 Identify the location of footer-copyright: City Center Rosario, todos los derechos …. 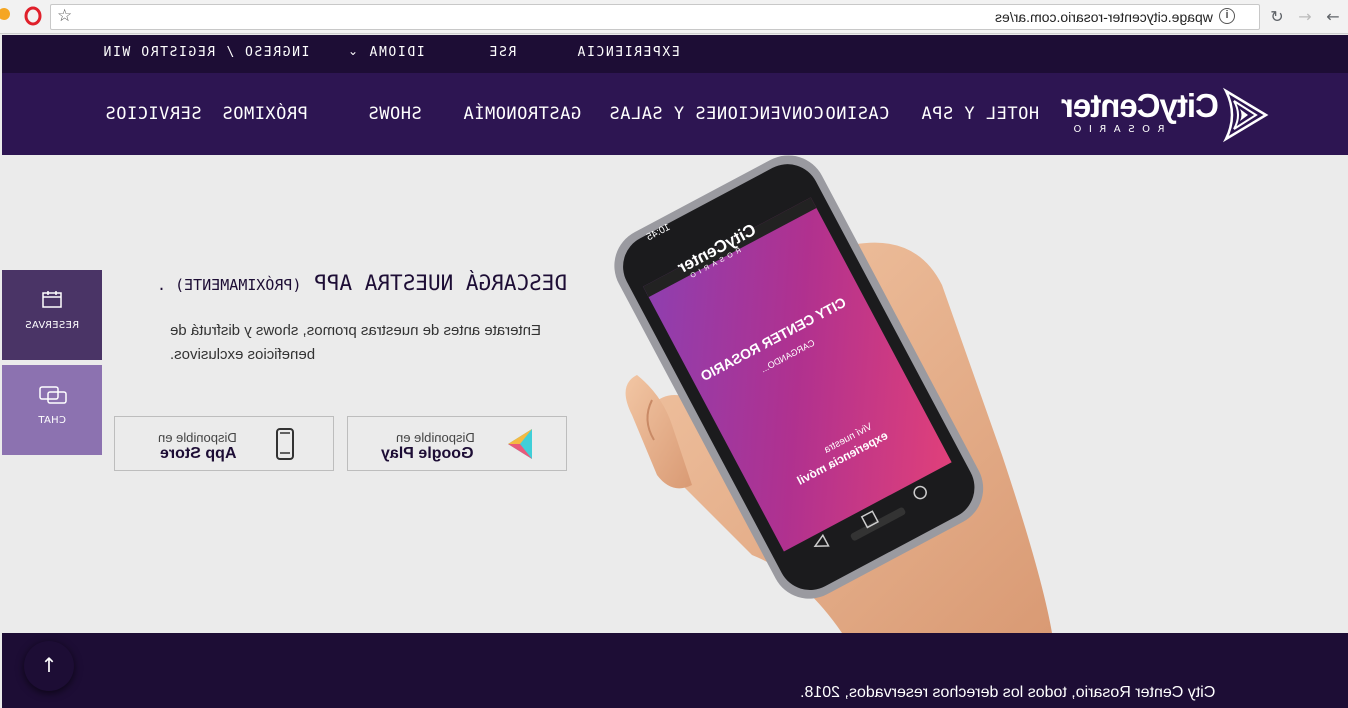
(1008, 692).